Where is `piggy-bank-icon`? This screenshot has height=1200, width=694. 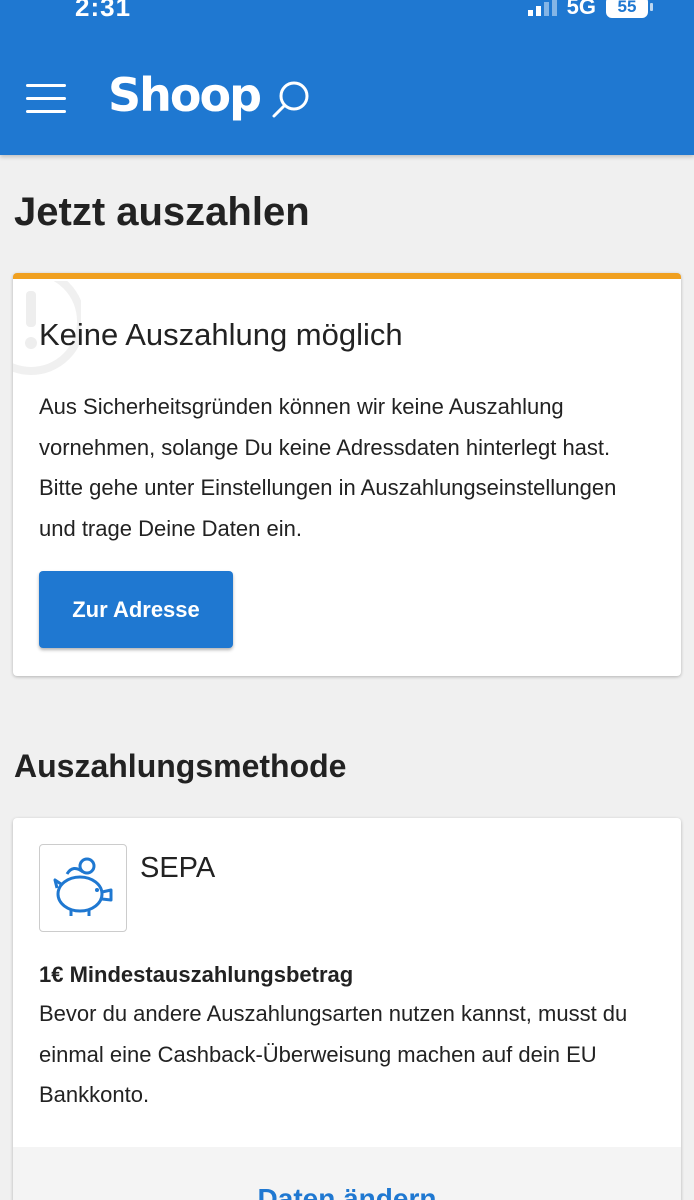
piggy-bank-icon is located at coordinates (83, 888).